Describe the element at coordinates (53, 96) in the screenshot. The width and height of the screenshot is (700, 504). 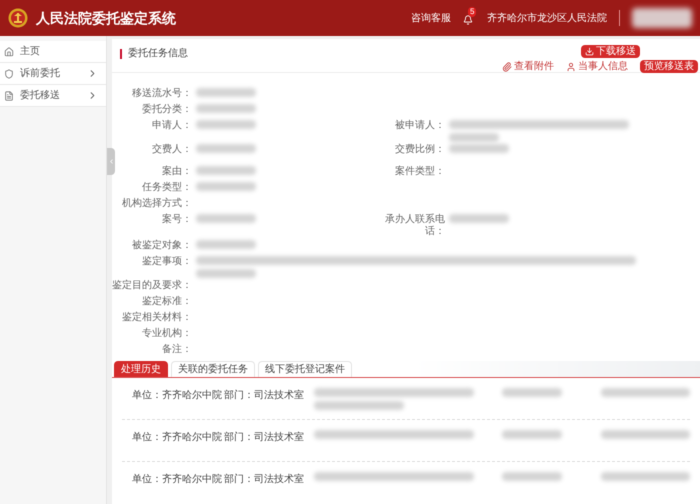
I see `sidebar-item: 委托移送` at that location.